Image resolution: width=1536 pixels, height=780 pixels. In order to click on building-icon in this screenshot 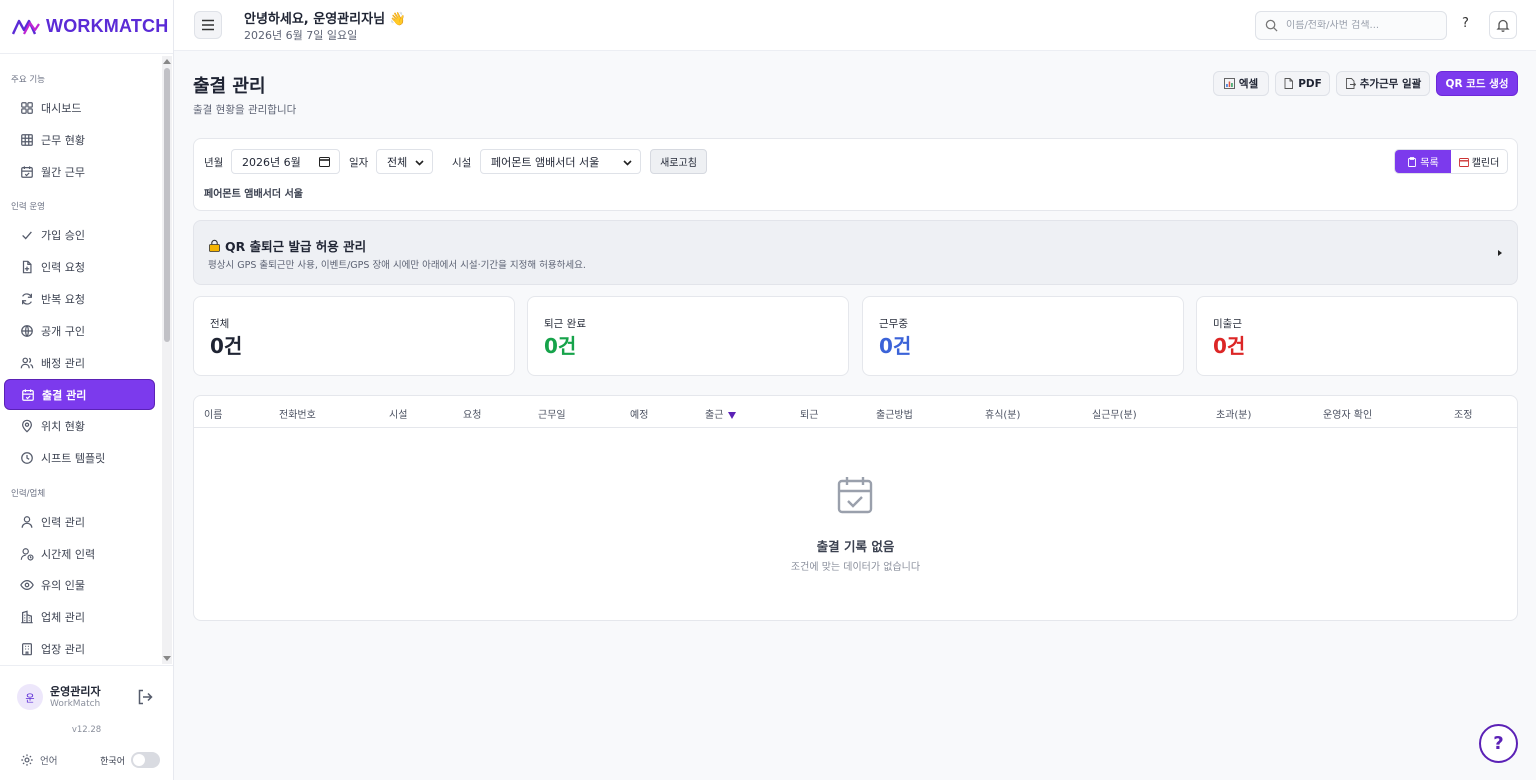, I will do `click(26, 616)`.